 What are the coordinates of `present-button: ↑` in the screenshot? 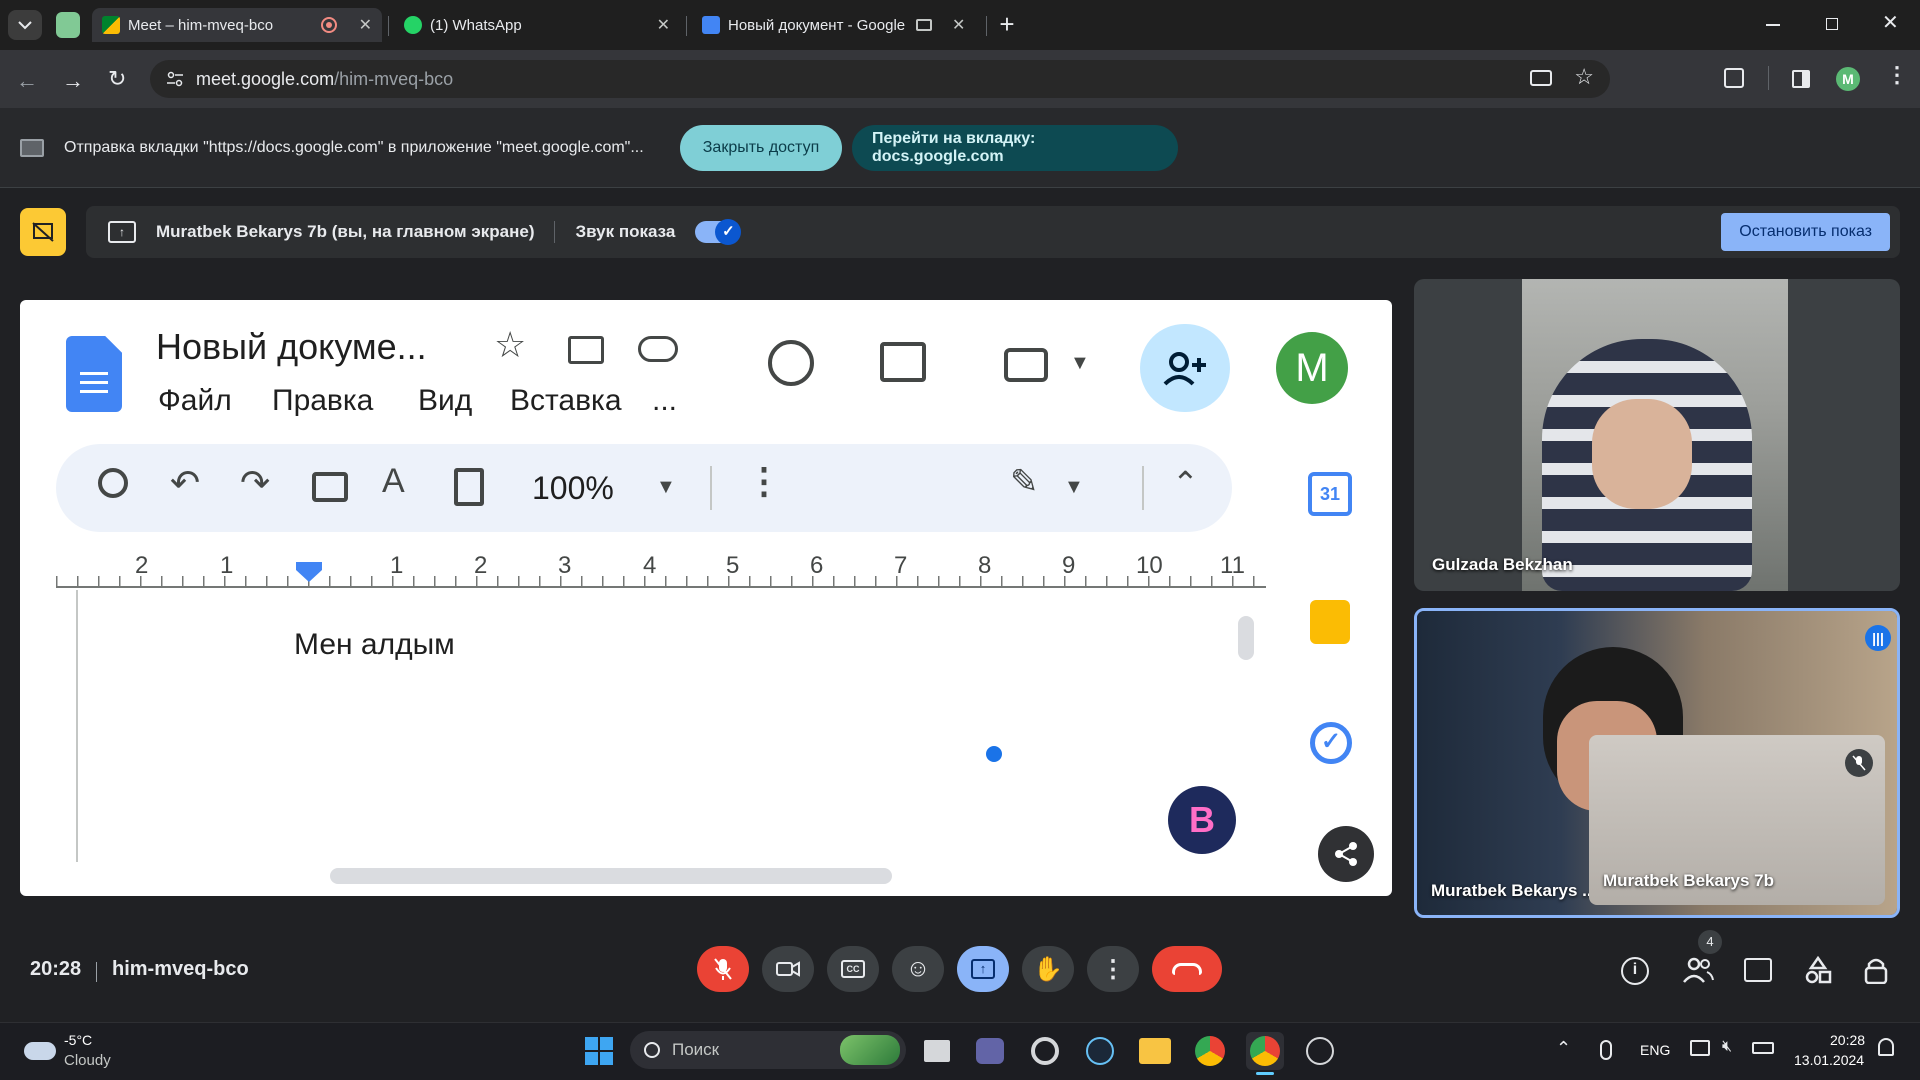 It's located at (983, 969).